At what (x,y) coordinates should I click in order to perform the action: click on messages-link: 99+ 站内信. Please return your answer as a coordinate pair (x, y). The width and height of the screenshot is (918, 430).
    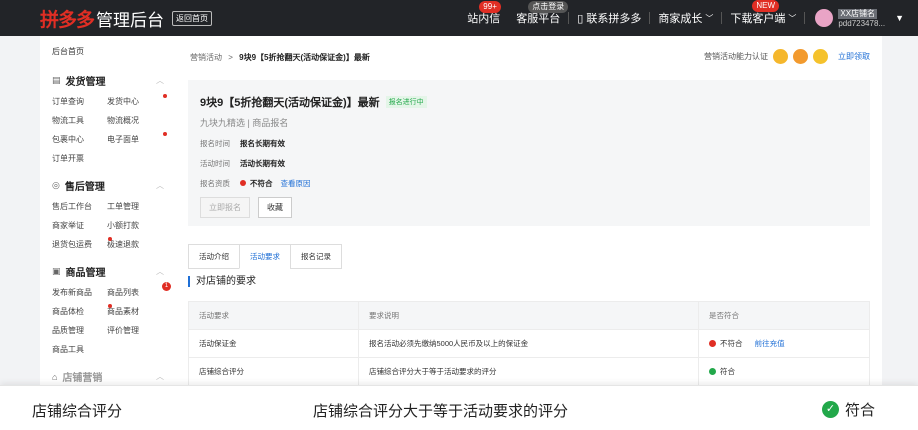
    Looking at the image, I should click on (483, 13).